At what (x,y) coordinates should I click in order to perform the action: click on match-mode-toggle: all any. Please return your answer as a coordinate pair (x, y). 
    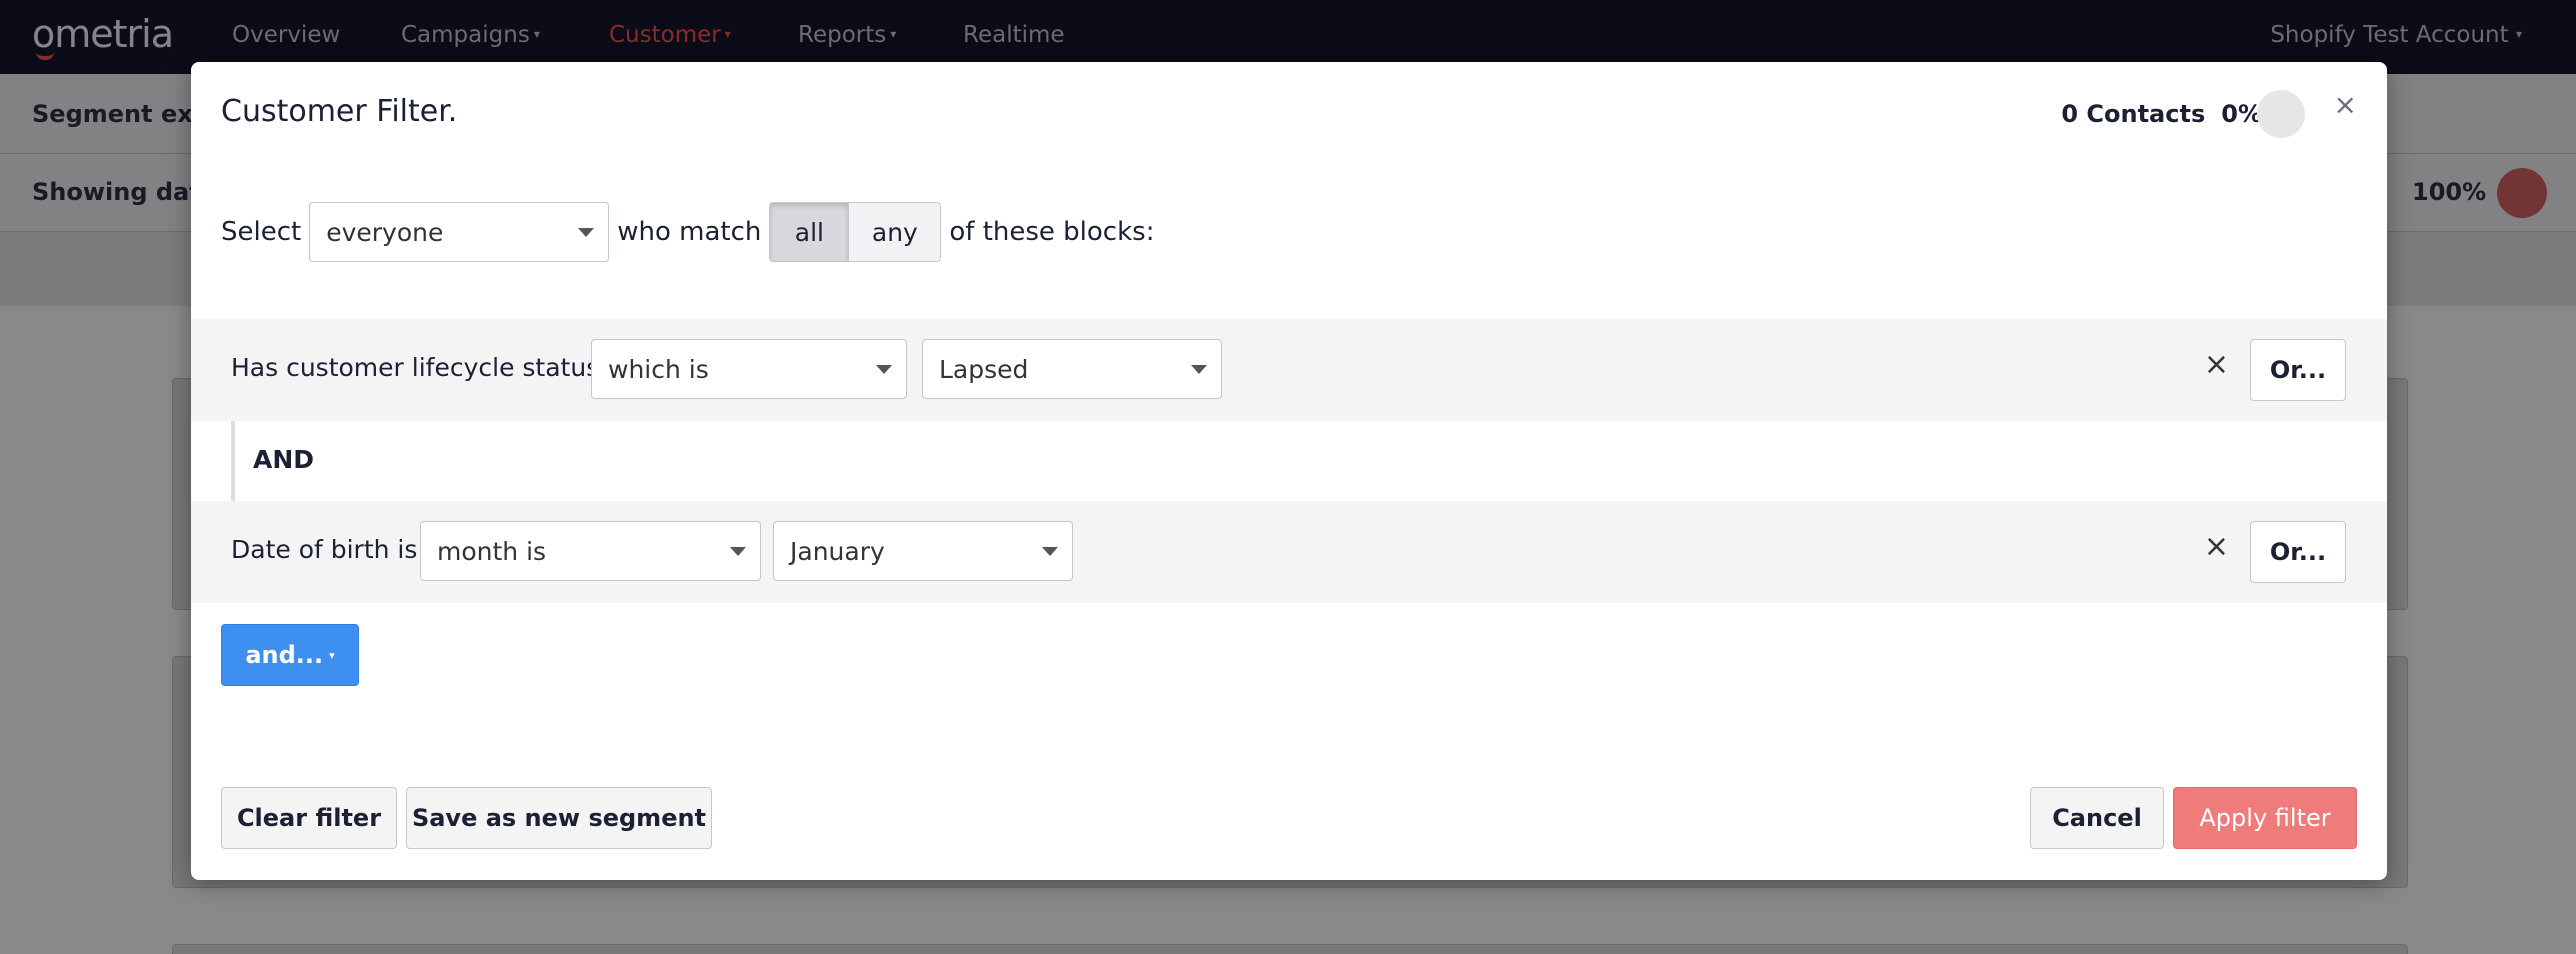
    Looking at the image, I should click on (855, 232).